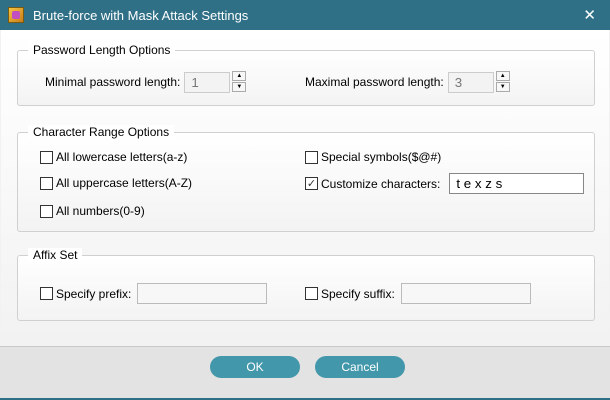 The height and width of the screenshot is (400, 610). Describe the element at coordinates (202, 293) in the screenshot. I see `prefix-input` at that location.